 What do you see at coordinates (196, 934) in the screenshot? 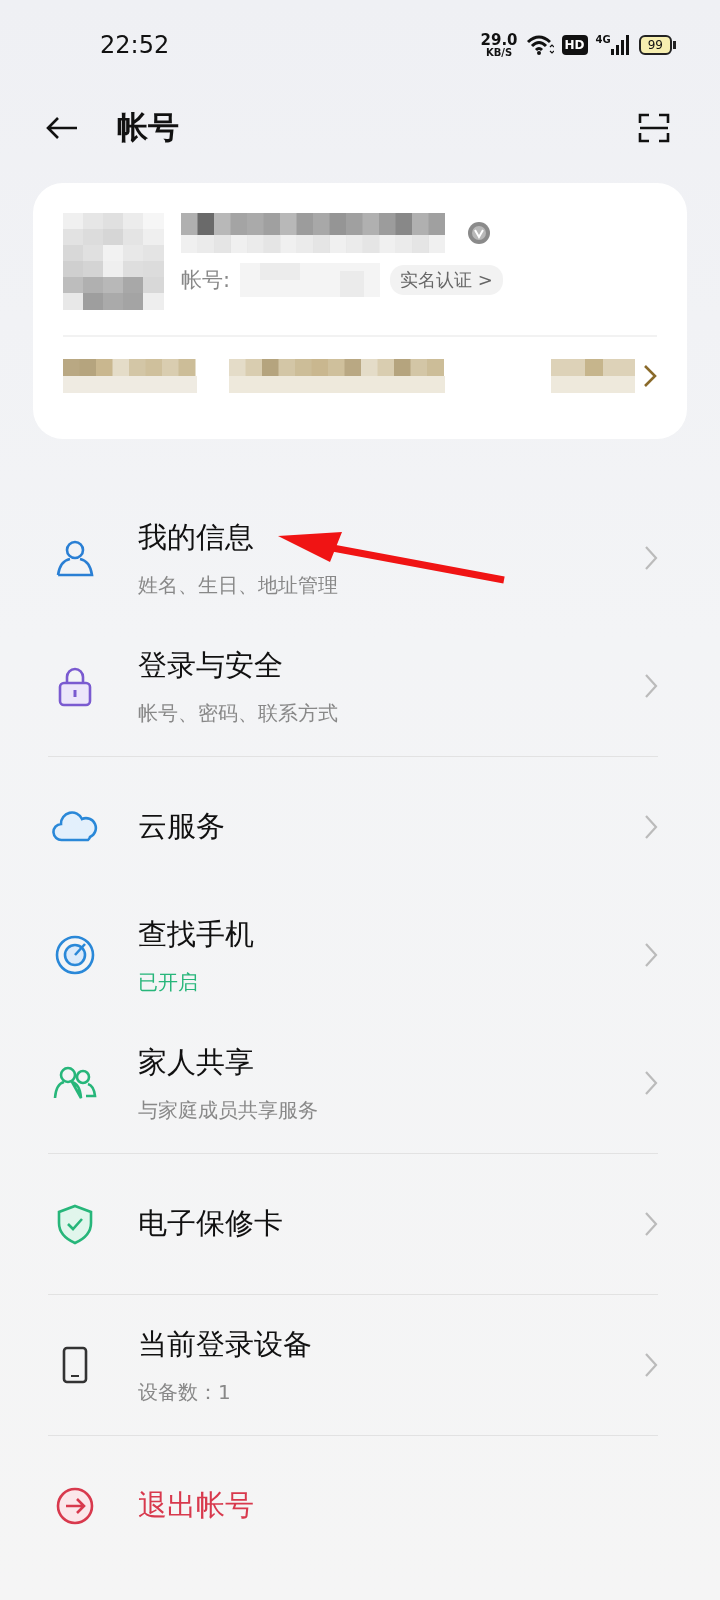
I see `item-title: 查找手机` at bounding box center [196, 934].